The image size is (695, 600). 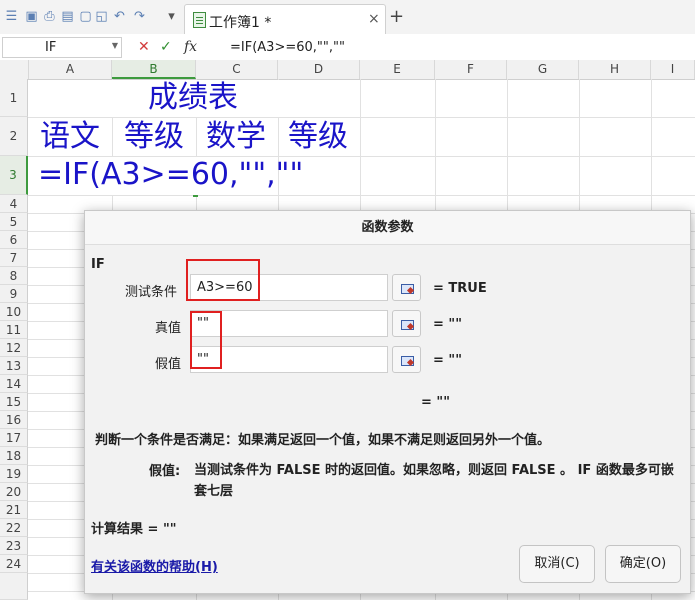 What do you see at coordinates (14, 474) in the screenshot?
I see `row-header-19: 19` at bounding box center [14, 474].